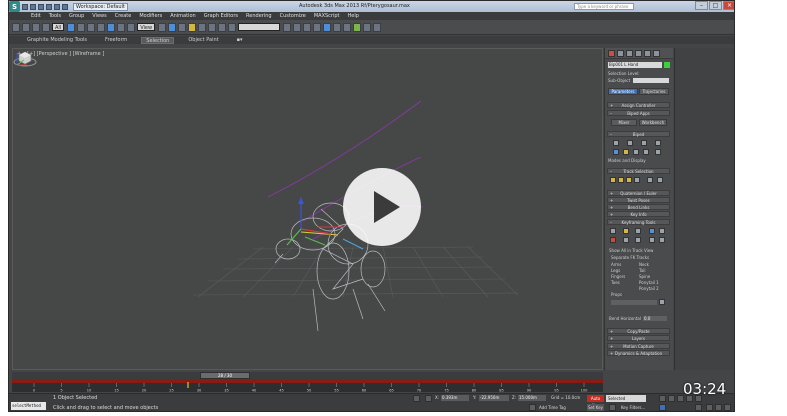  Describe the element at coordinates (613, 240) in the screenshot. I see `delete-key-icon` at that location.